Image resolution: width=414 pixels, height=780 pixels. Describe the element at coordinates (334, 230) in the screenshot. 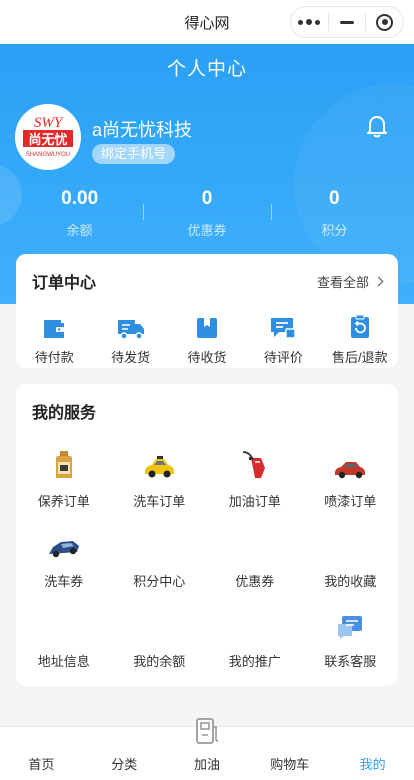

I see `stat-label: 积分` at that location.